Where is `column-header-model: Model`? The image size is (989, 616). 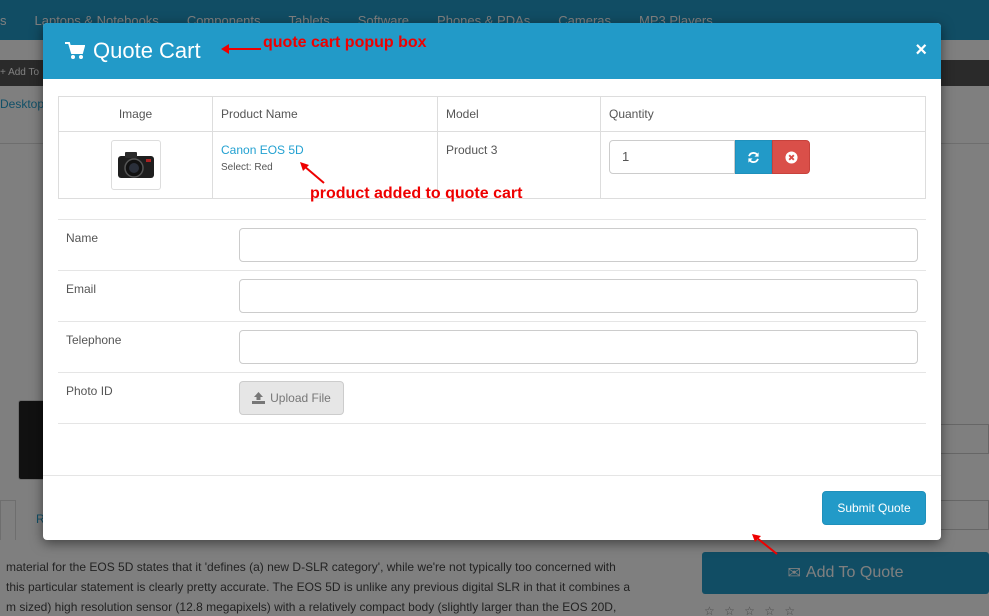
column-header-model: Model is located at coordinates (519, 114).